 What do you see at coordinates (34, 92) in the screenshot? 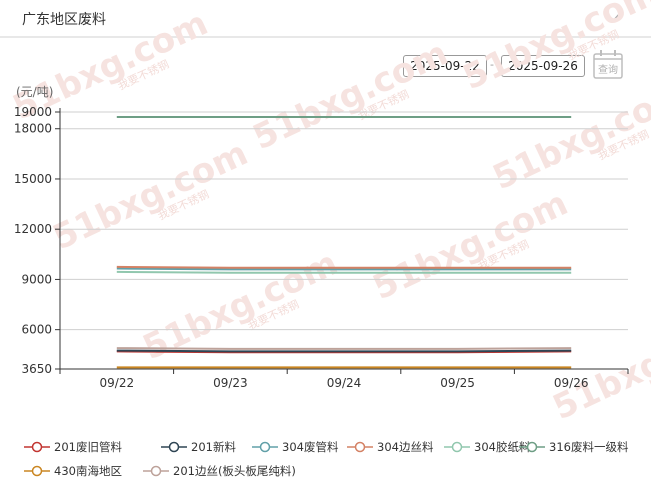
I see `y-unit-label: (元/吨)` at bounding box center [34, 92].